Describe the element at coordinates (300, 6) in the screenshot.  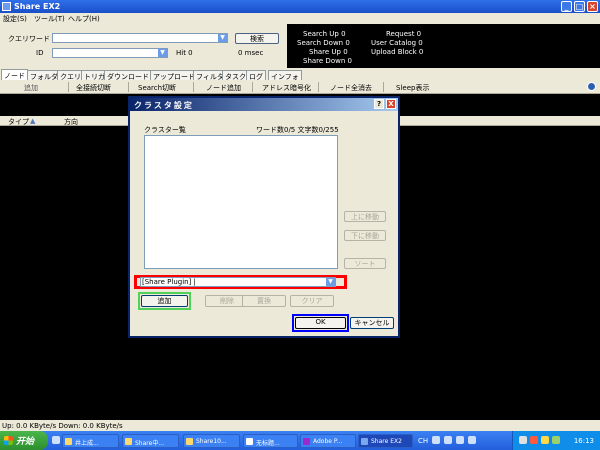
I see `window-title-bar: Share EX2 _ □ ×` at that location.